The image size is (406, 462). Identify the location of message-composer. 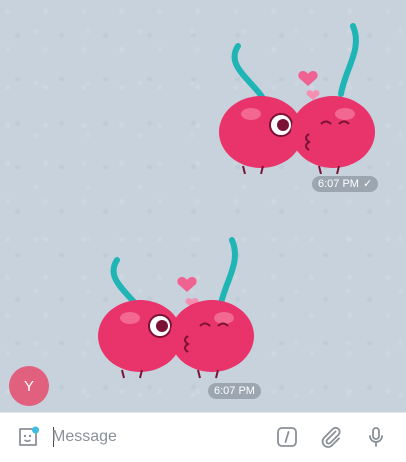
(203, 437).